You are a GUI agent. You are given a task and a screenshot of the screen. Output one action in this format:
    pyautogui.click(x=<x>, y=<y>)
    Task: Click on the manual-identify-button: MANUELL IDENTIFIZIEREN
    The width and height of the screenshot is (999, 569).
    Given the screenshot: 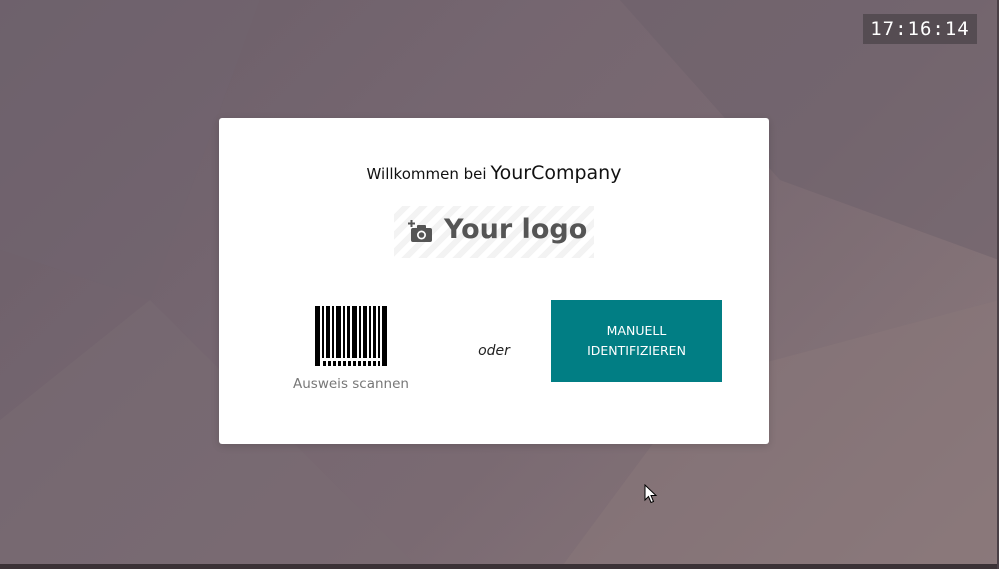 What is the action you would take?
    pyautogui.click(x=636, y=341)
    